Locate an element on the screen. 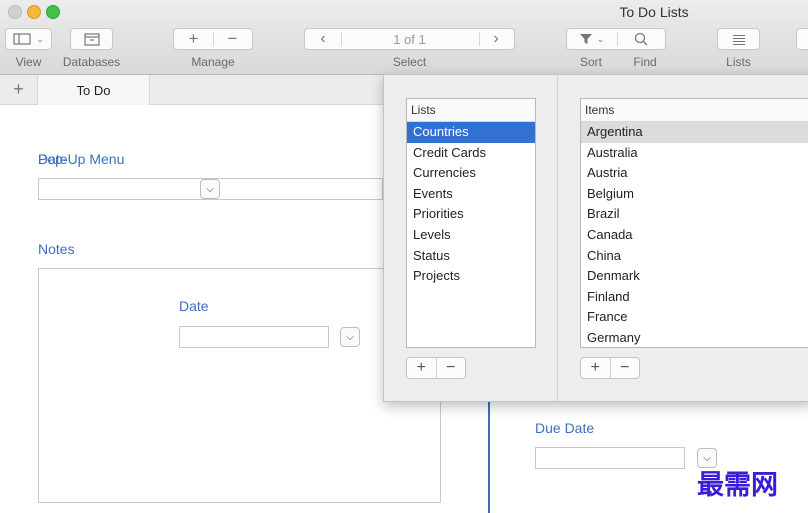 The width and height of the screenshot is (808, 513). watermark: 最需网 is located at coordinates (737, 485).